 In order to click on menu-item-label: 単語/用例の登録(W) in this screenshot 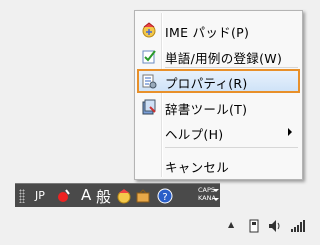, I will do `click(224, 58)`.